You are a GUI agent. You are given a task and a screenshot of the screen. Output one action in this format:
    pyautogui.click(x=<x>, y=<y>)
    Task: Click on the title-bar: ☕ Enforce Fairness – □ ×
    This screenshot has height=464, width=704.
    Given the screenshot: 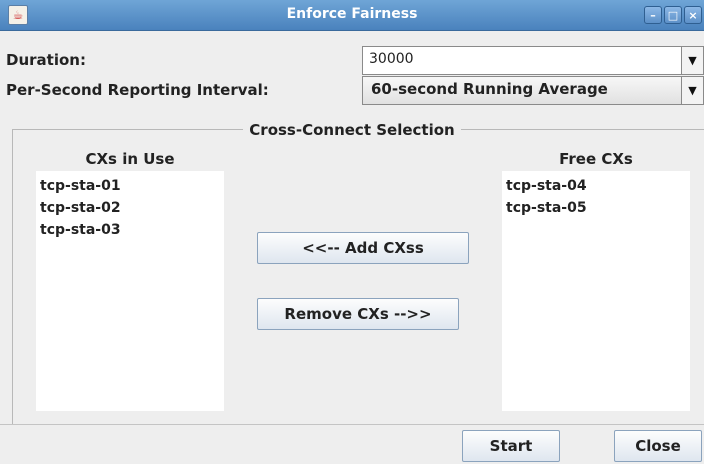 What is the action you would take?
    pyautogui.click(x=352, y=15)
    